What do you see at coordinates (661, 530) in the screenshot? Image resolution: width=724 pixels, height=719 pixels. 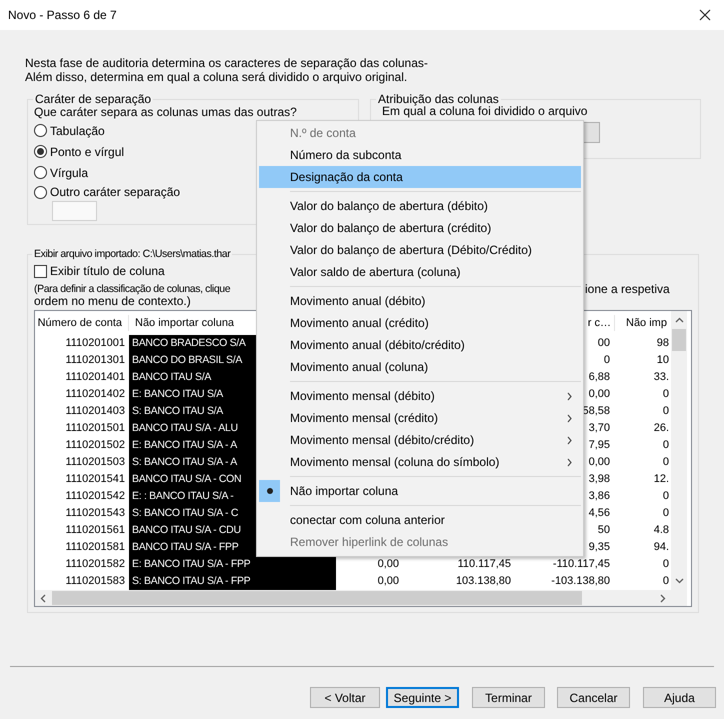 I see `table-cell: 4.8` at bounding box center [661, 530].